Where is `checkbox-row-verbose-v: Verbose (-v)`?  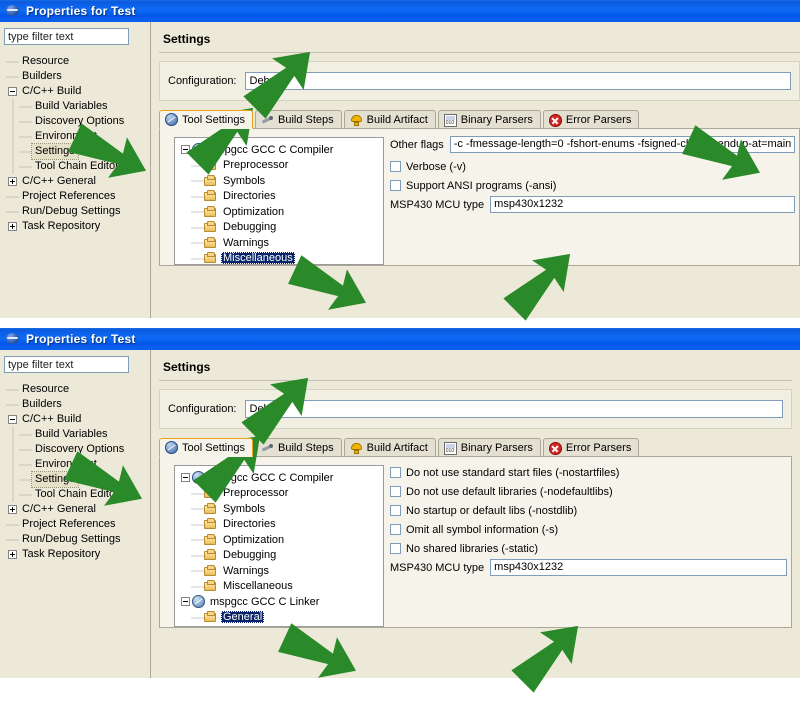
checkbox-row-verbose-v: Verbose (-v) is located at coordinates (594, 166).